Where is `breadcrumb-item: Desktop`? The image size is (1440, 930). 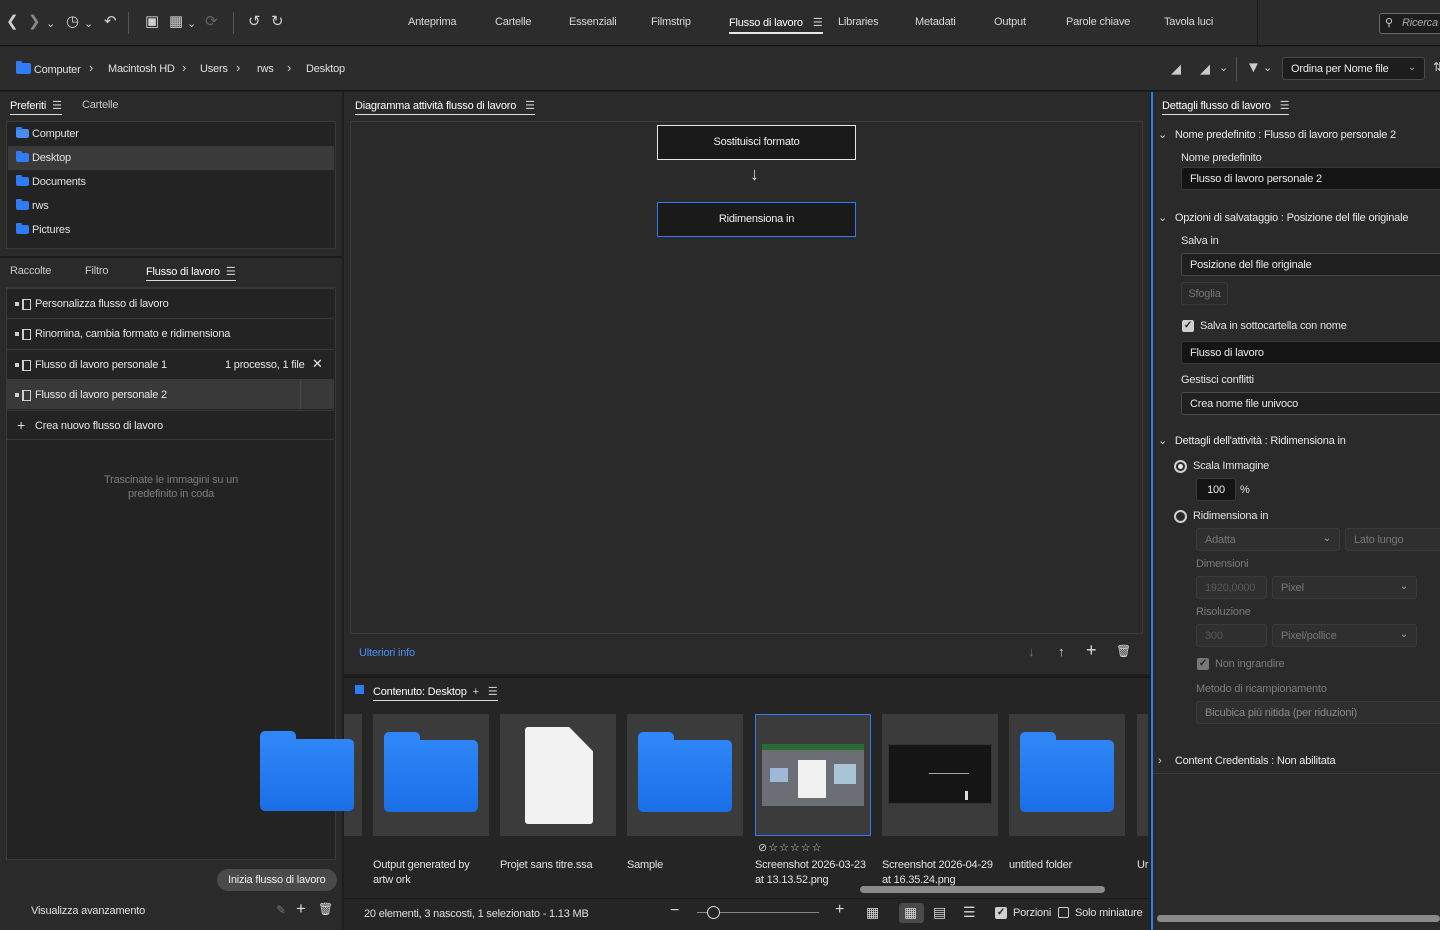
breadcrumb-item: Desktop is located at coordinates (325, 69).